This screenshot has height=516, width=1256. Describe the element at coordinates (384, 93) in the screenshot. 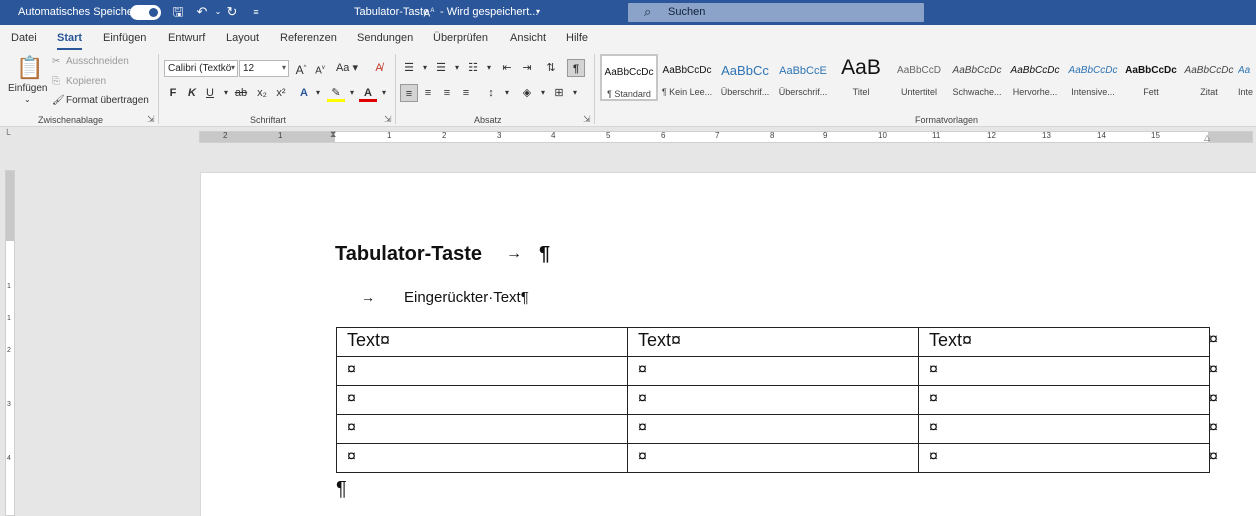

I see `font-color-dropdown-icon: ▾` at that location.